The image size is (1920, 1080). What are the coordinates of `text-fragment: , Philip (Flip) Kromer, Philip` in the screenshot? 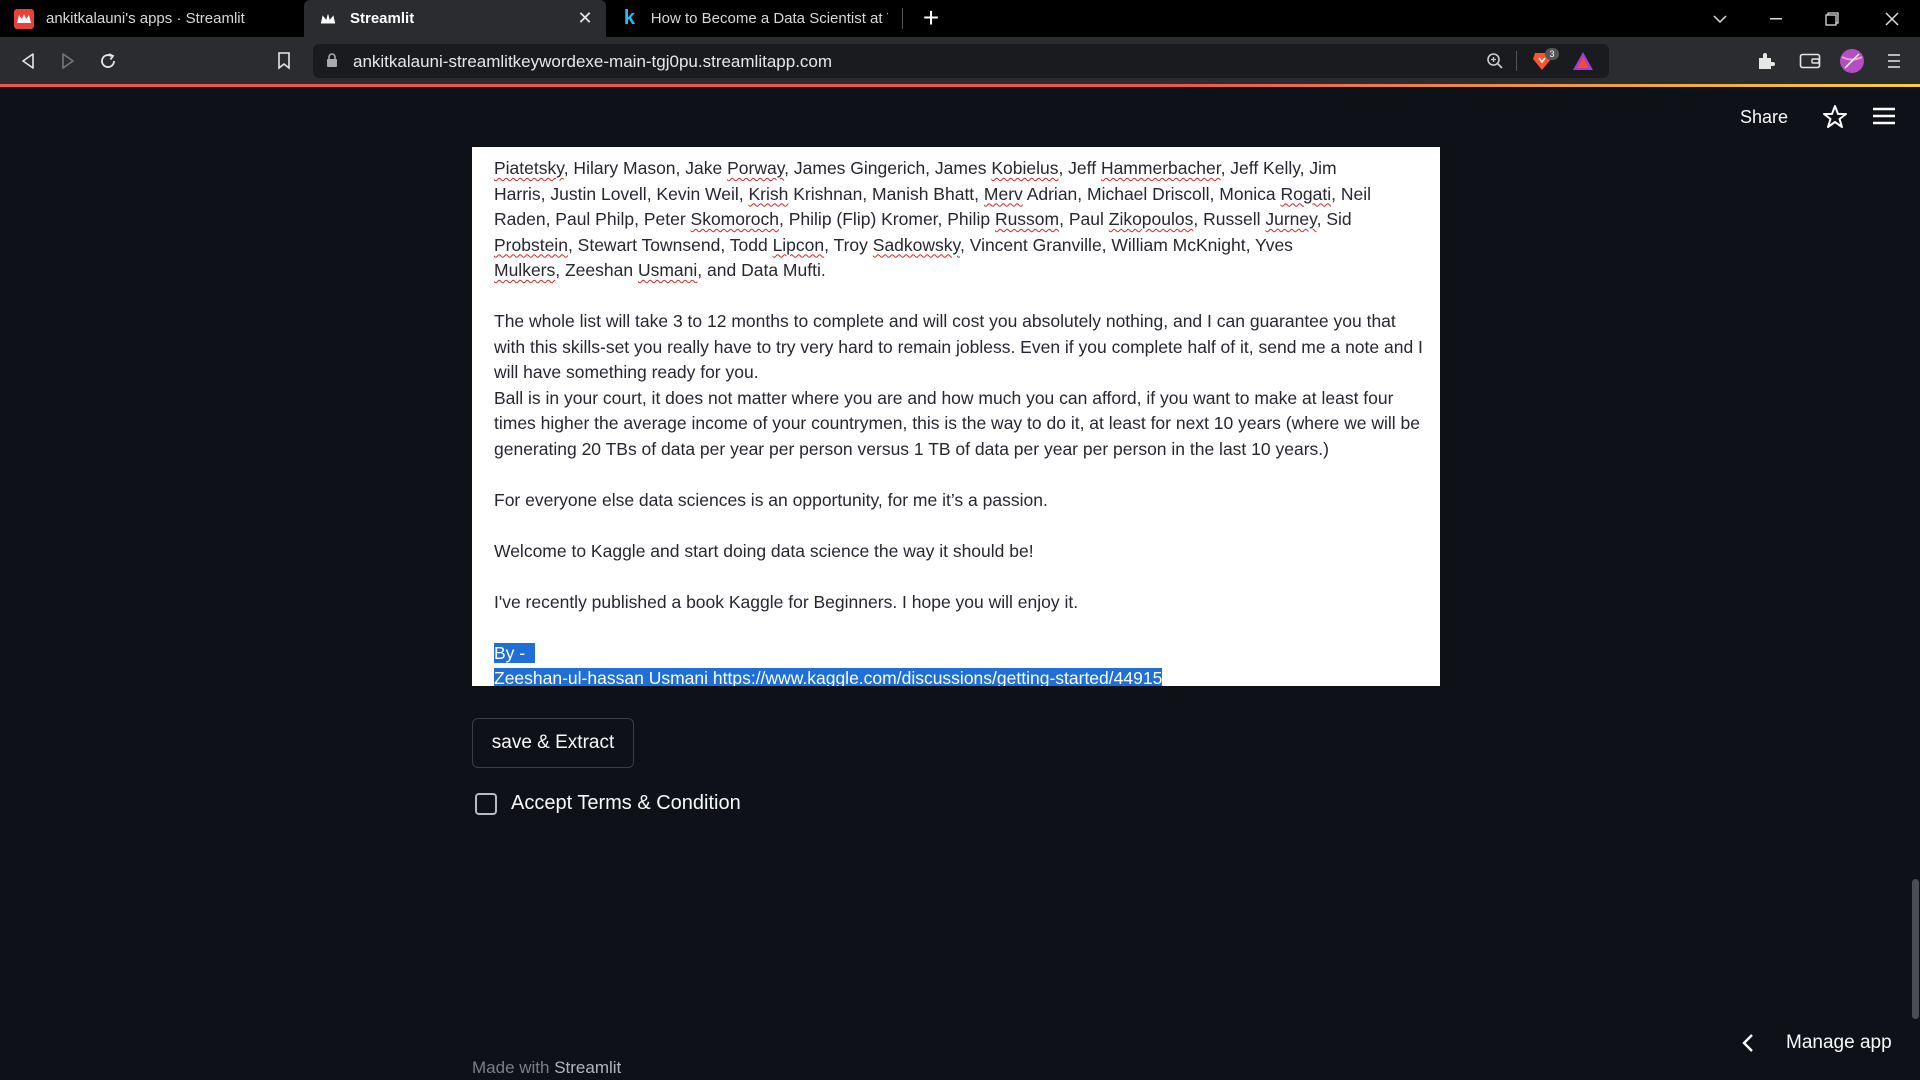 It's located at (887, 219).